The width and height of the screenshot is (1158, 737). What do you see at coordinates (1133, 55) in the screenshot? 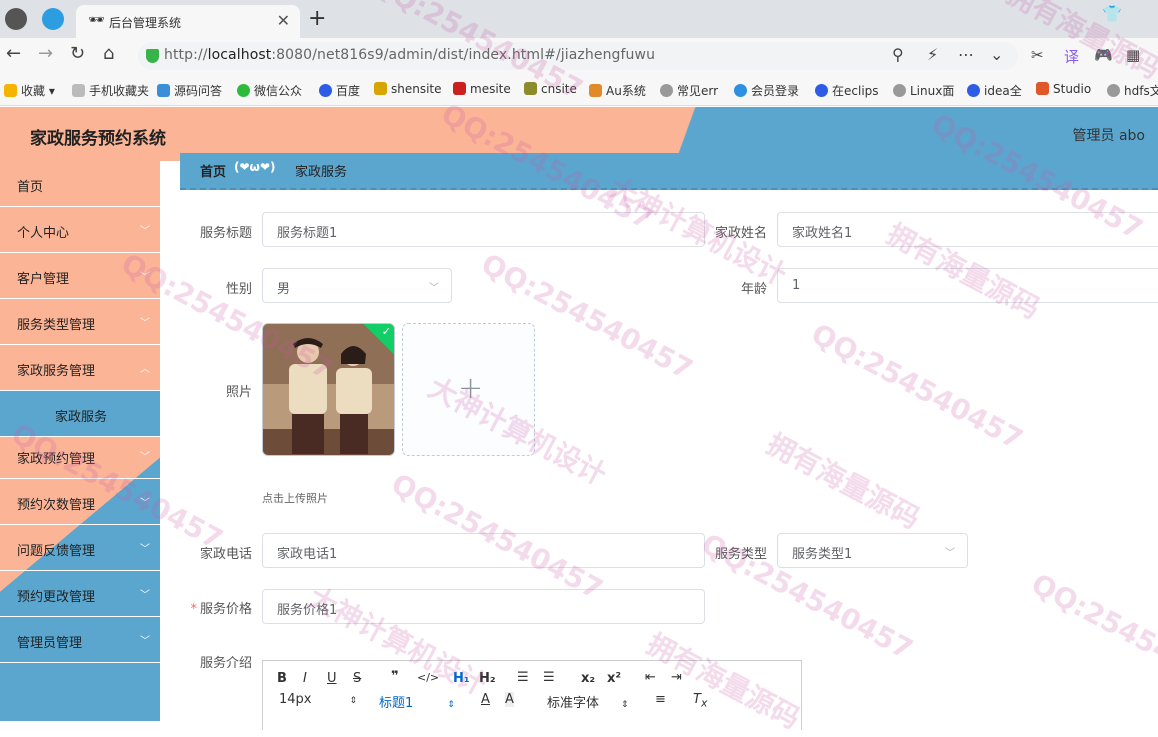
I see `apps-icon: ▦` at bounding box center [1133, 55].